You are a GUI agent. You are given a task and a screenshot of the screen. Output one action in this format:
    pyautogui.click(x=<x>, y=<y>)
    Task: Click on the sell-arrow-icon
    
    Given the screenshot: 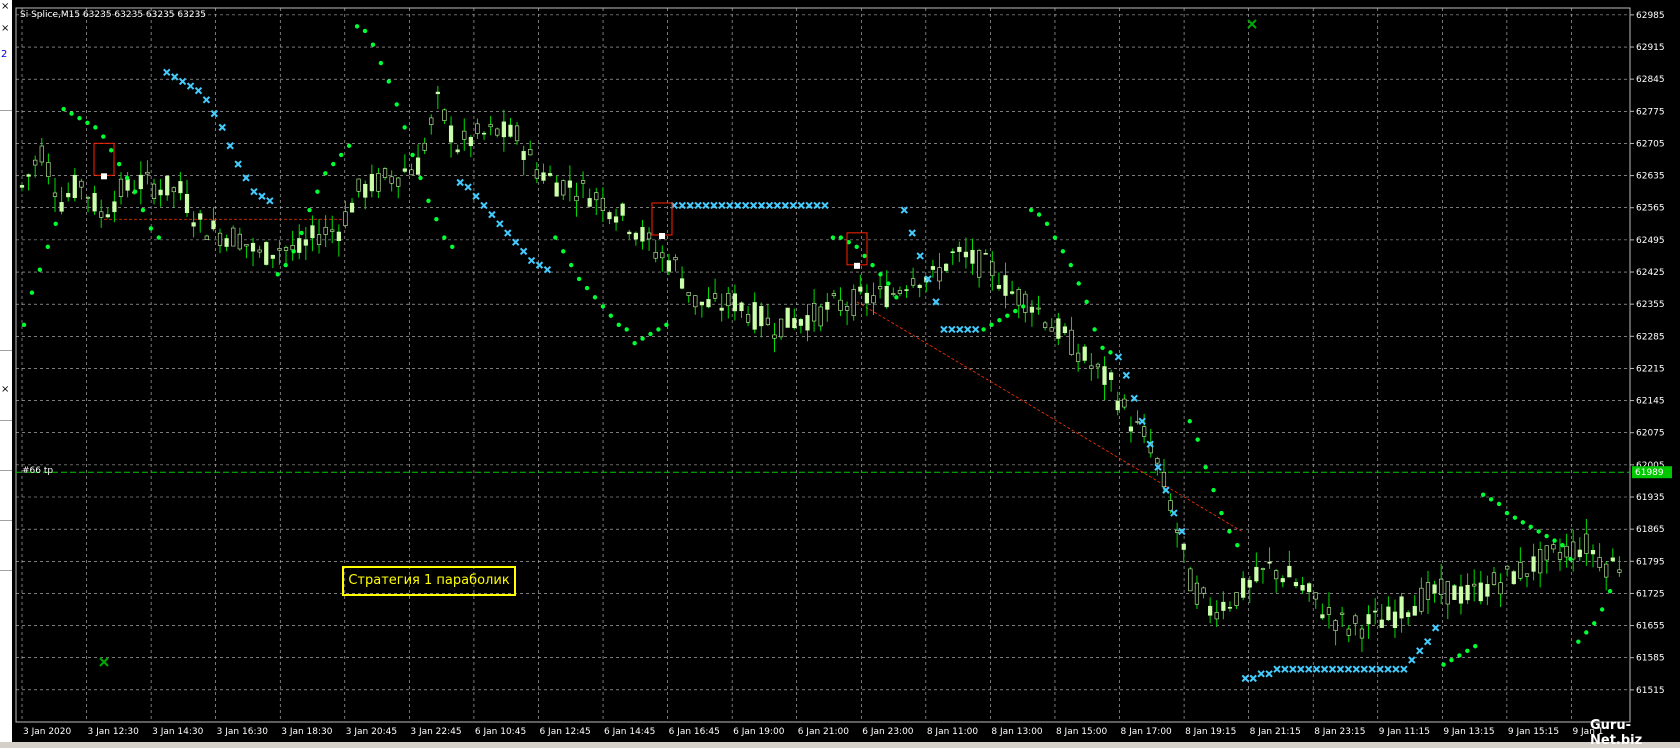 What is the action you would take?
    pyautogui.click(x=104, y=159)
    